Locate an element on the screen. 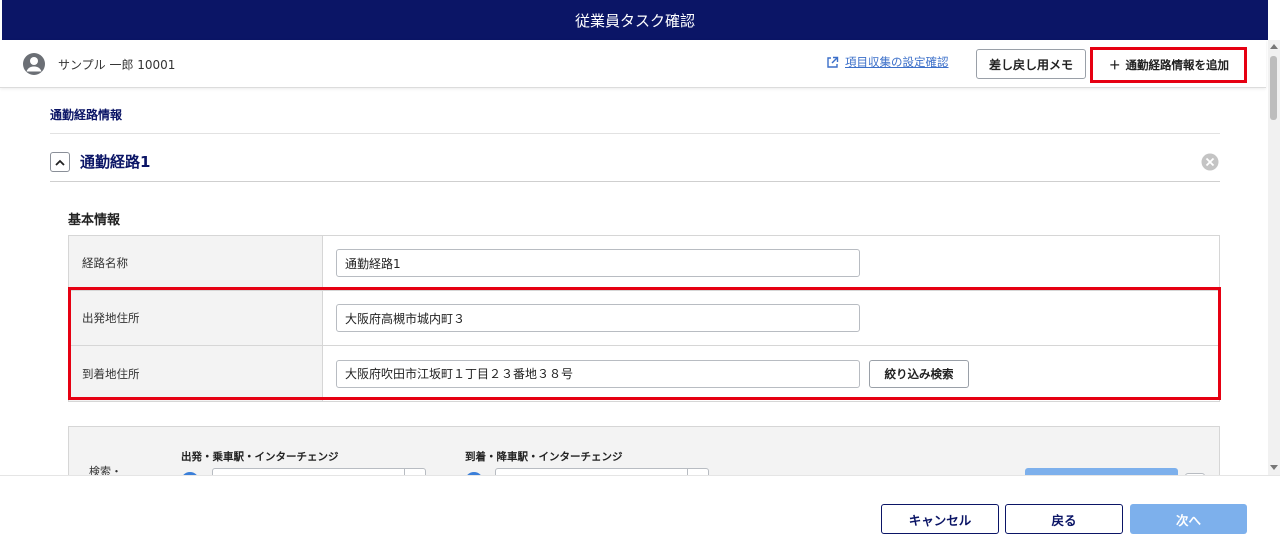 This screenshot has height=553, width=1280. scroll-down-arrow-icon is located at coordinates (1274, 467).